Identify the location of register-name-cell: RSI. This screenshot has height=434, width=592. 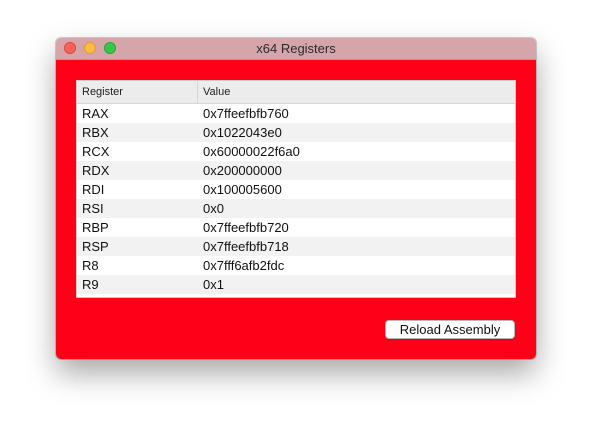
(93, 208).